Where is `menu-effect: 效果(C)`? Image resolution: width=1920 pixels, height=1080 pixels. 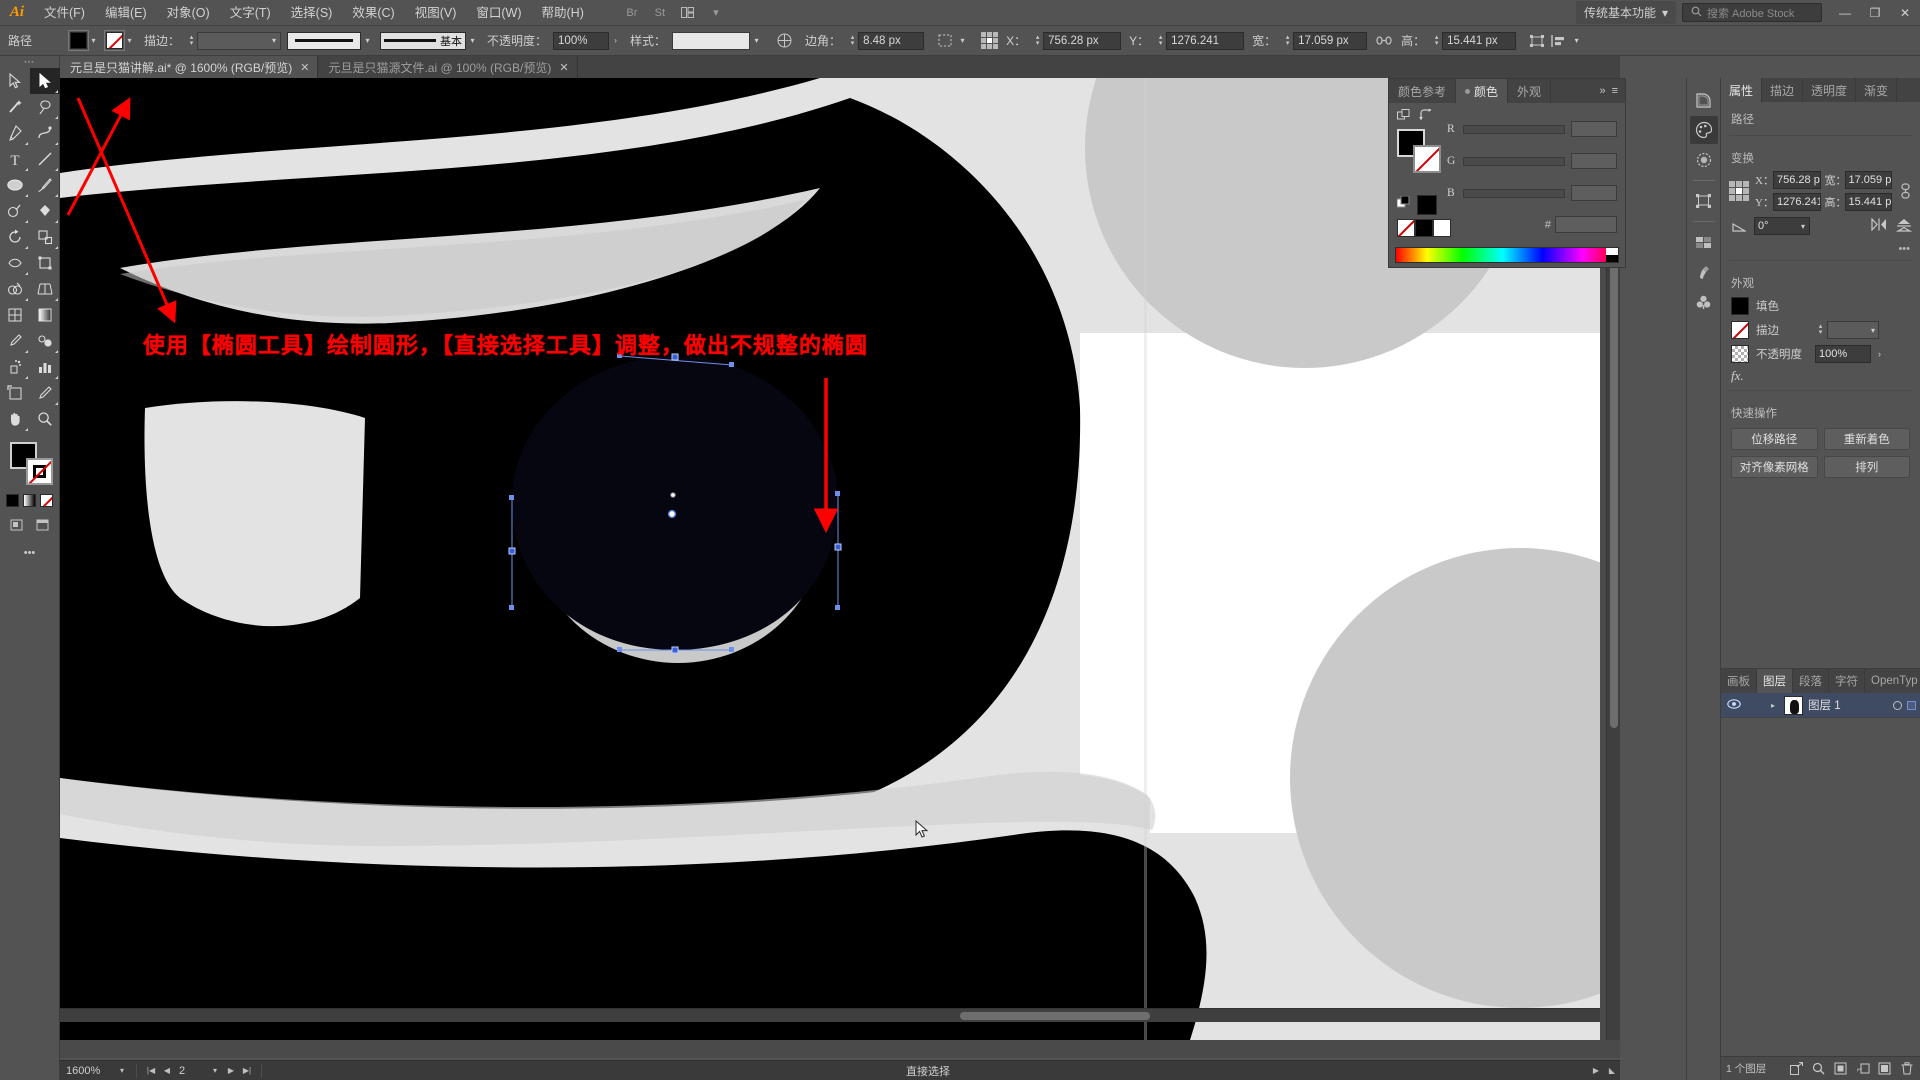
menu-effect: 效果(C) is located at coordinates (373, 13).